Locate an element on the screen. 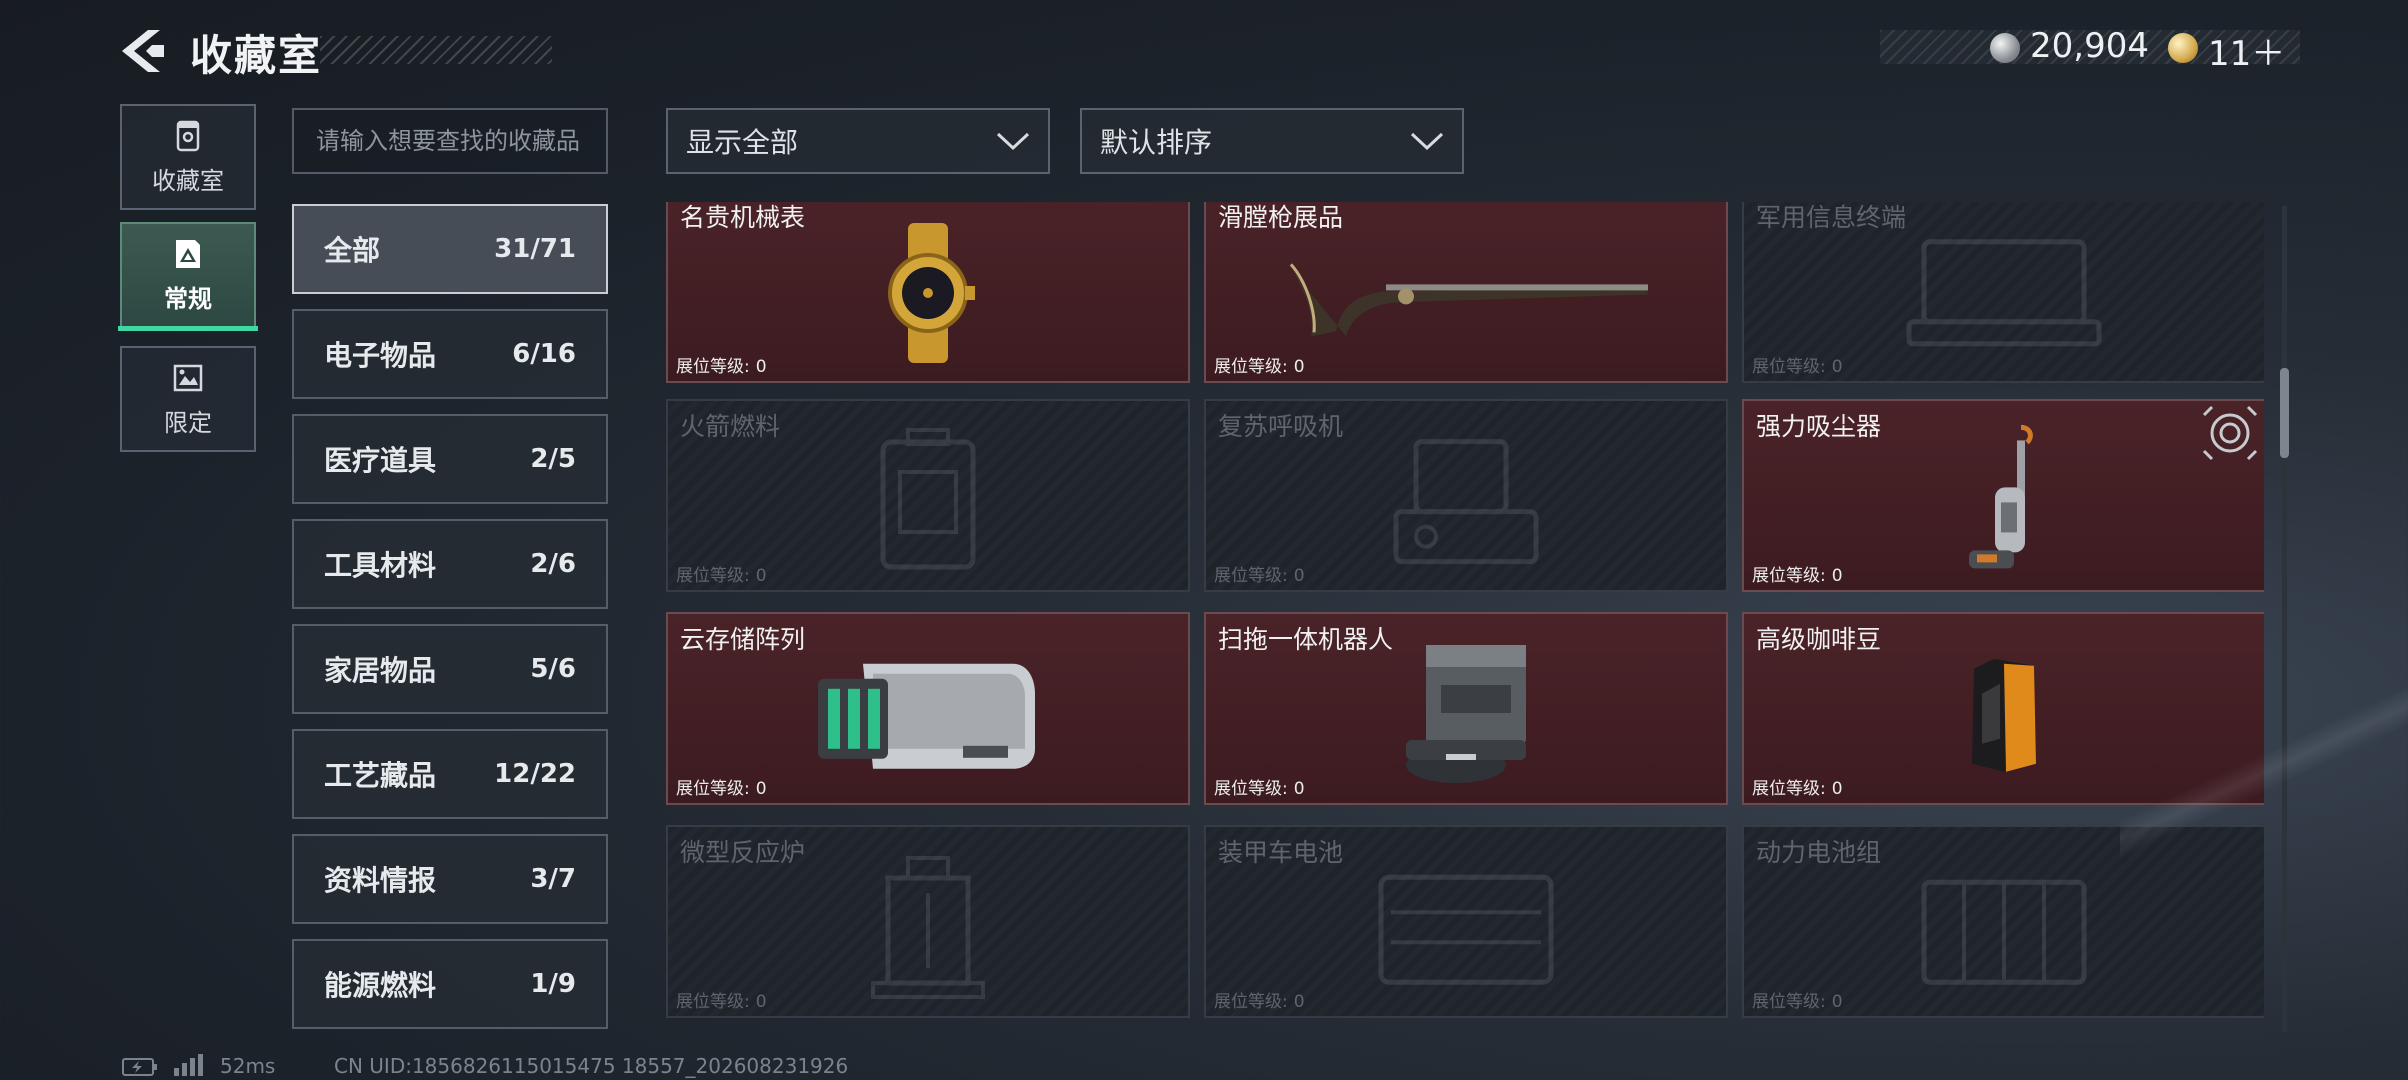 The height and width of the screenshot is (1080, 2408). collection-card: 滑膛枪展品 展位等级: 0 is located at coordinates (1466, 292).